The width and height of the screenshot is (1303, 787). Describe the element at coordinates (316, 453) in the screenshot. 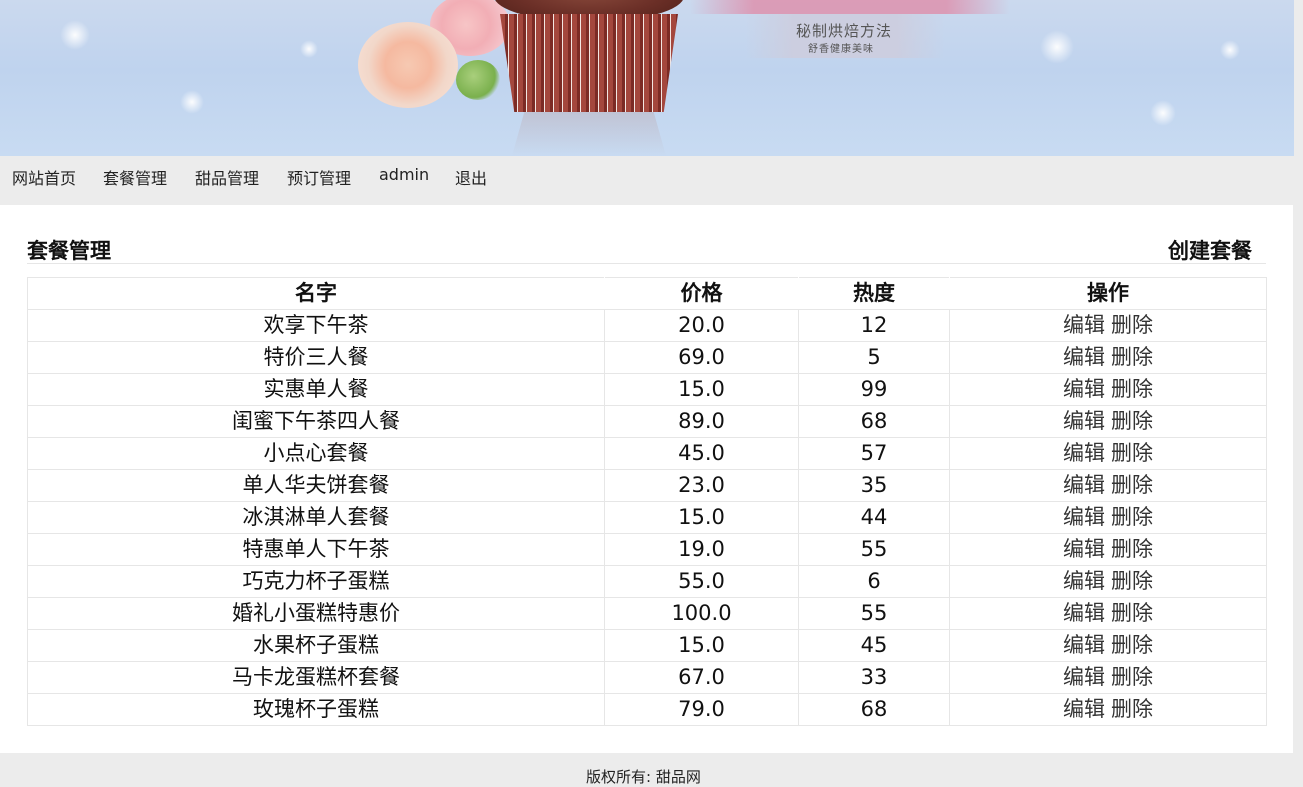

I see `cell-name: 小点心套餐` at that location.